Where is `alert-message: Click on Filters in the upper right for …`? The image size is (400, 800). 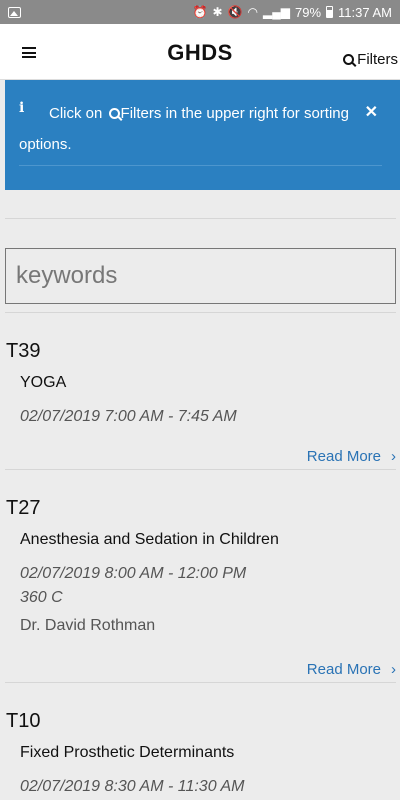 alert-message: Click on Filters in the upper right for … is located at coordinates (189, 129).